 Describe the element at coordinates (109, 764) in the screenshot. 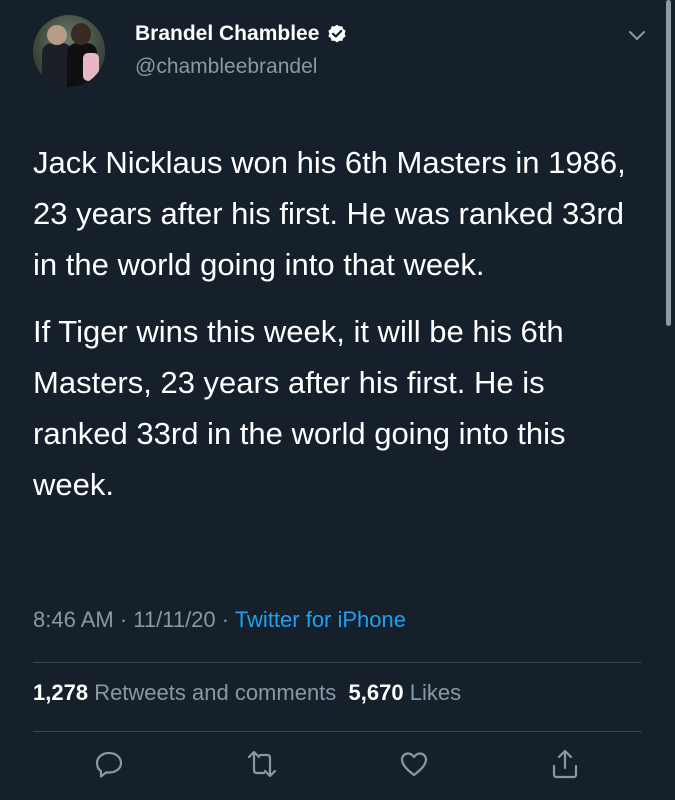

I see `reply-icon` at that location.